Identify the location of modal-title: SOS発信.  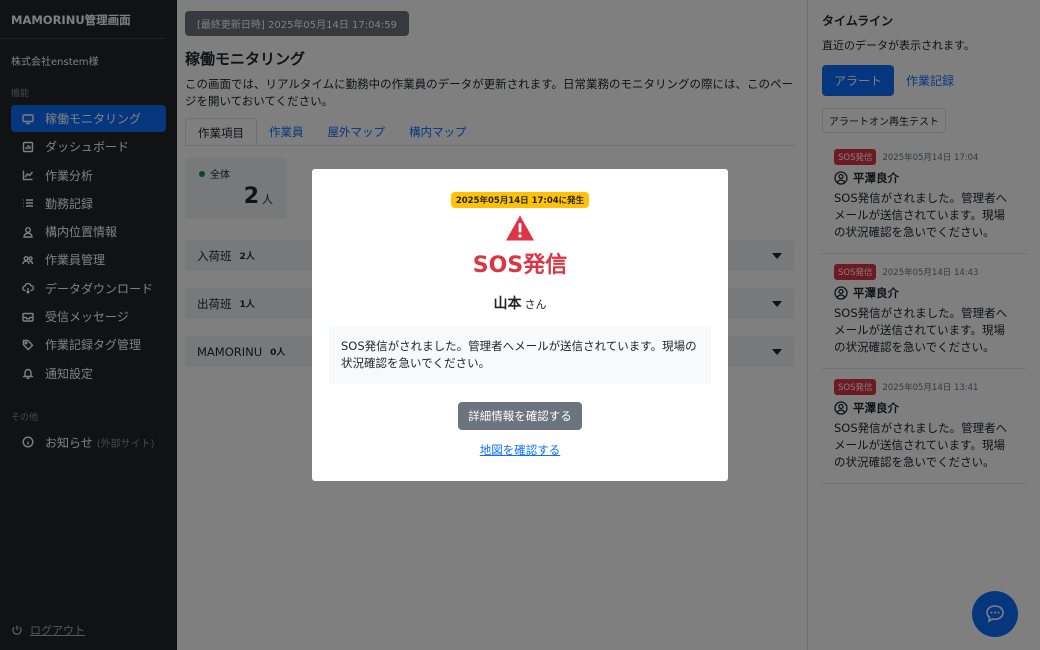
(520, 265).